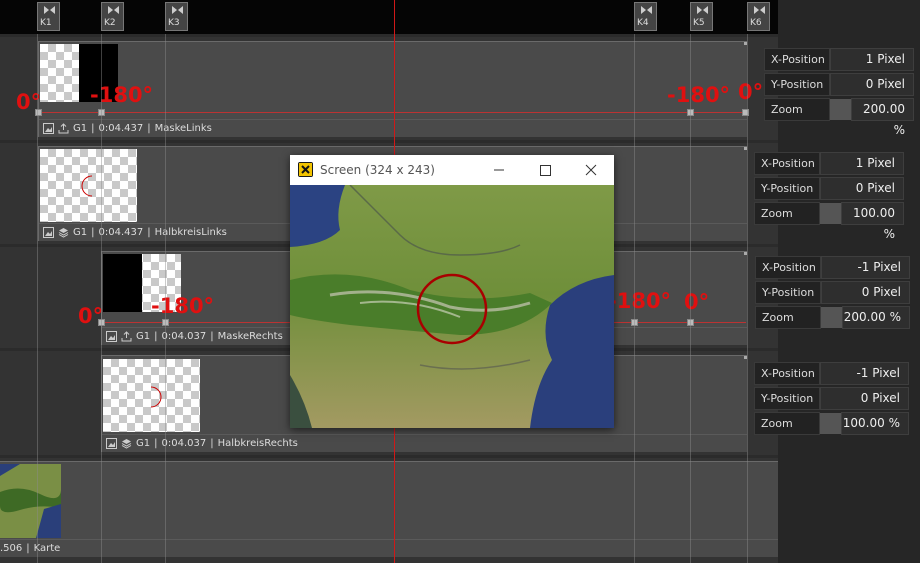 The image size is (920, 563). I want to click on timeline-ruler: K1 K2 K3 K4 K5 K6, so click(389, 17).